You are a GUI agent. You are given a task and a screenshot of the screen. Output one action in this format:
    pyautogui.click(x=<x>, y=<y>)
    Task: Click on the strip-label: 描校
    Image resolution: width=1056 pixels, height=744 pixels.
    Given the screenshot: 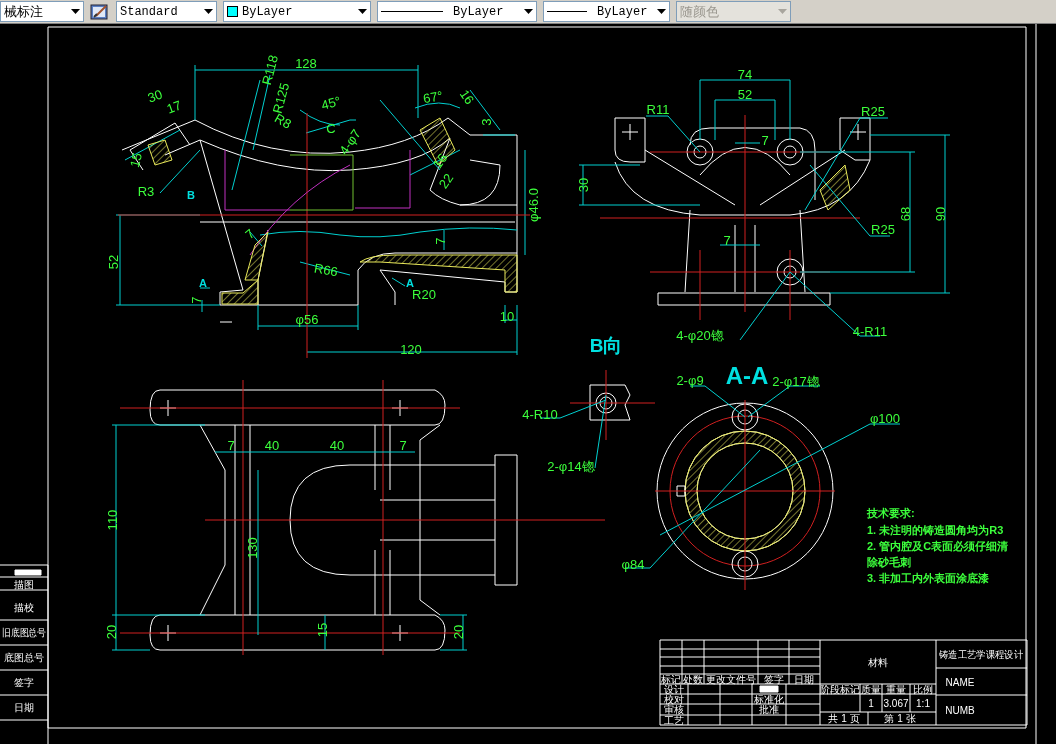 What is the action you would take?
    pyautogui.click(x=24, y=607)
    